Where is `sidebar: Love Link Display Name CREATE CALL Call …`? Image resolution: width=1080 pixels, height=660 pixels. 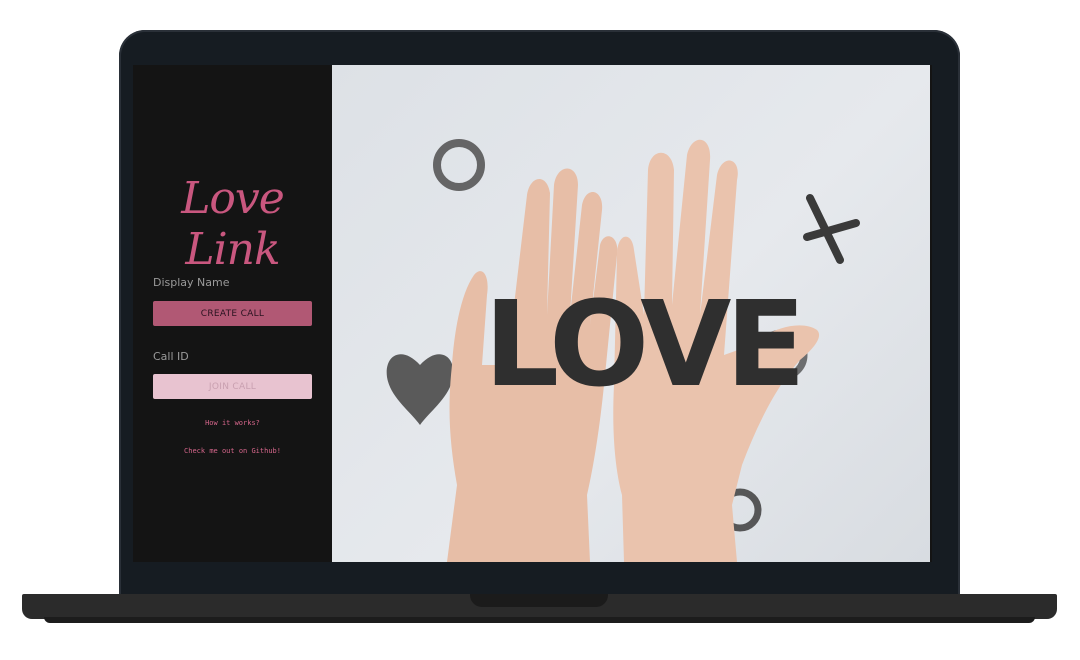
sidebar: Love Link Display Name CREATE CALL Call … is located at coordinates (232, 313).